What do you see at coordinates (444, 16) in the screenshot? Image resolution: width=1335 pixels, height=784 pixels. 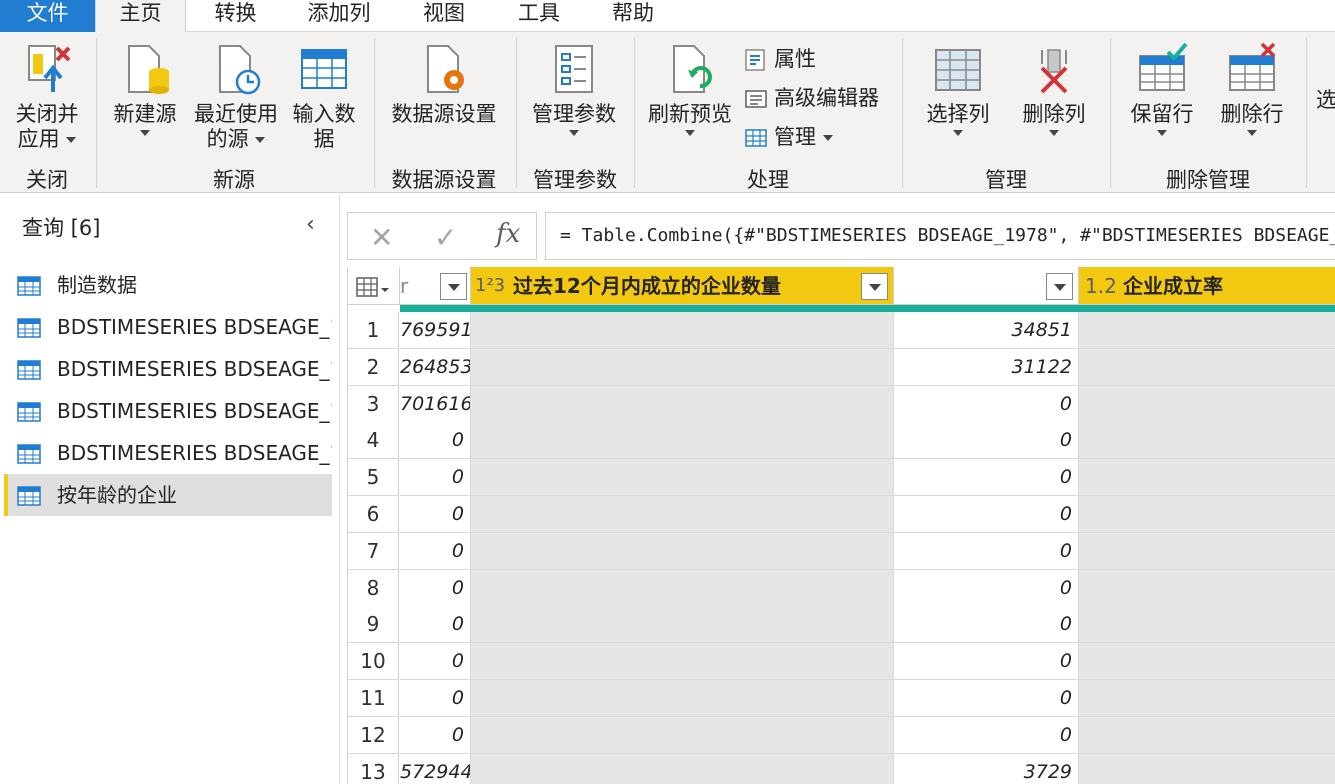 I see `tab-view: 视图` at bounding box center [444, 16].